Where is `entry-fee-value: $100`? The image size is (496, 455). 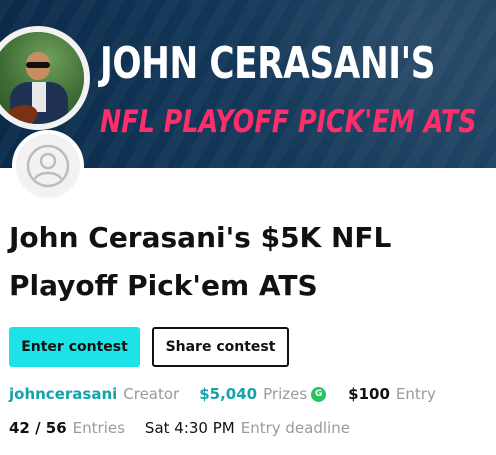
entry-fee-value: $100 is located at coordinates (369, 394).